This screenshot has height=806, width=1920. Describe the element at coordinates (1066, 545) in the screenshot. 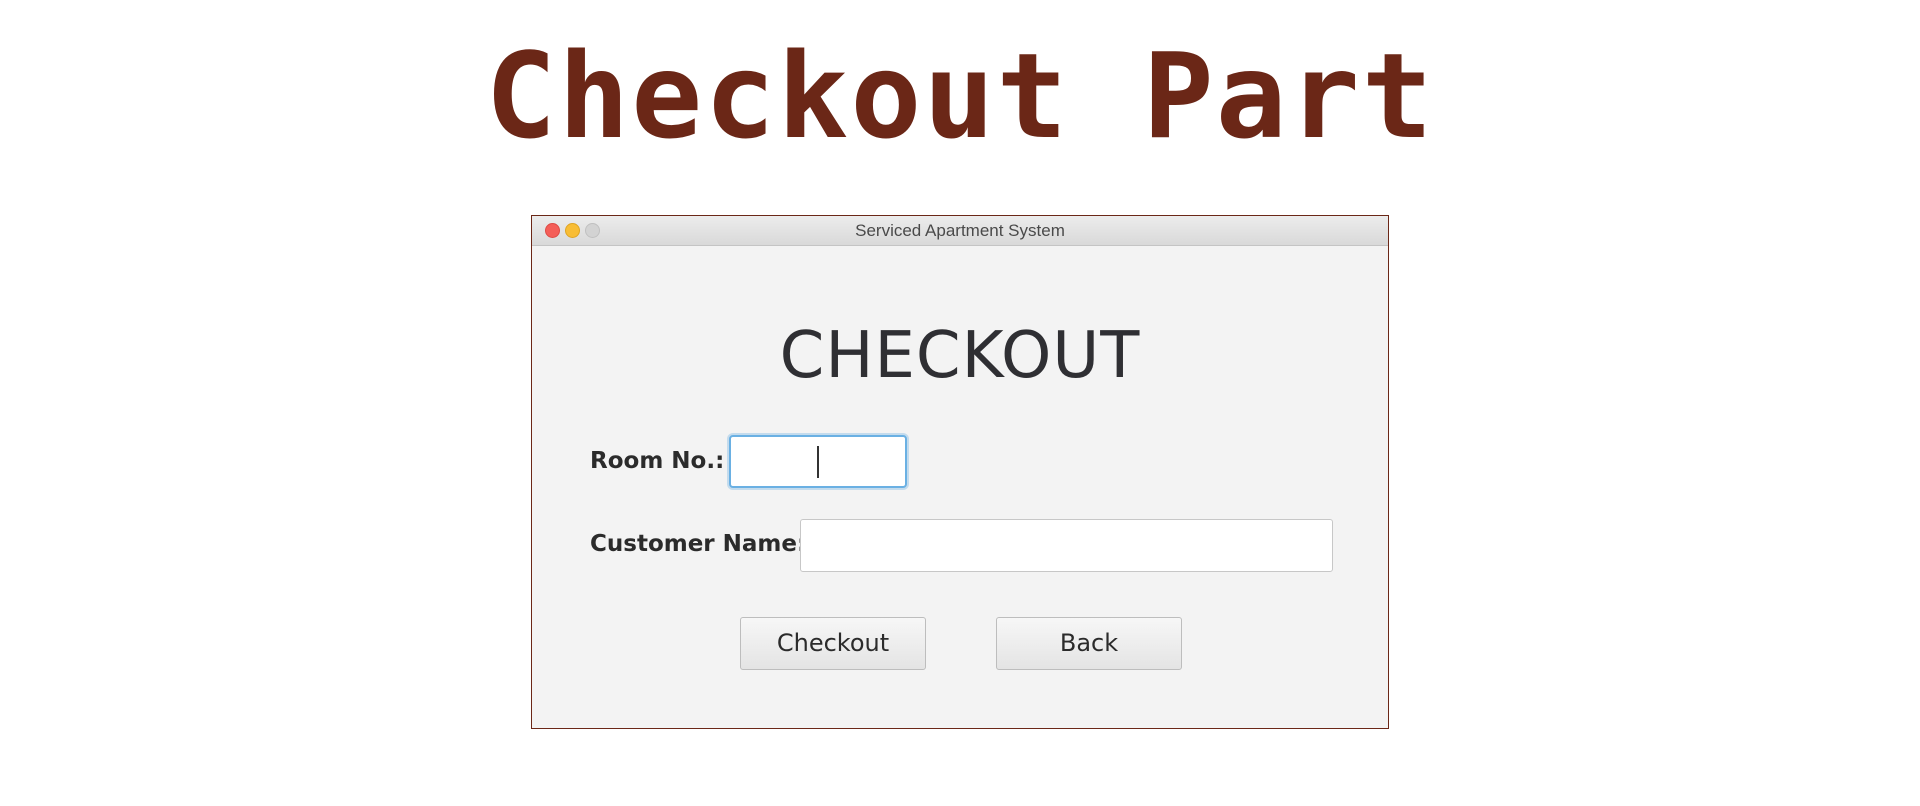

I see `customer-name-input` at that location.